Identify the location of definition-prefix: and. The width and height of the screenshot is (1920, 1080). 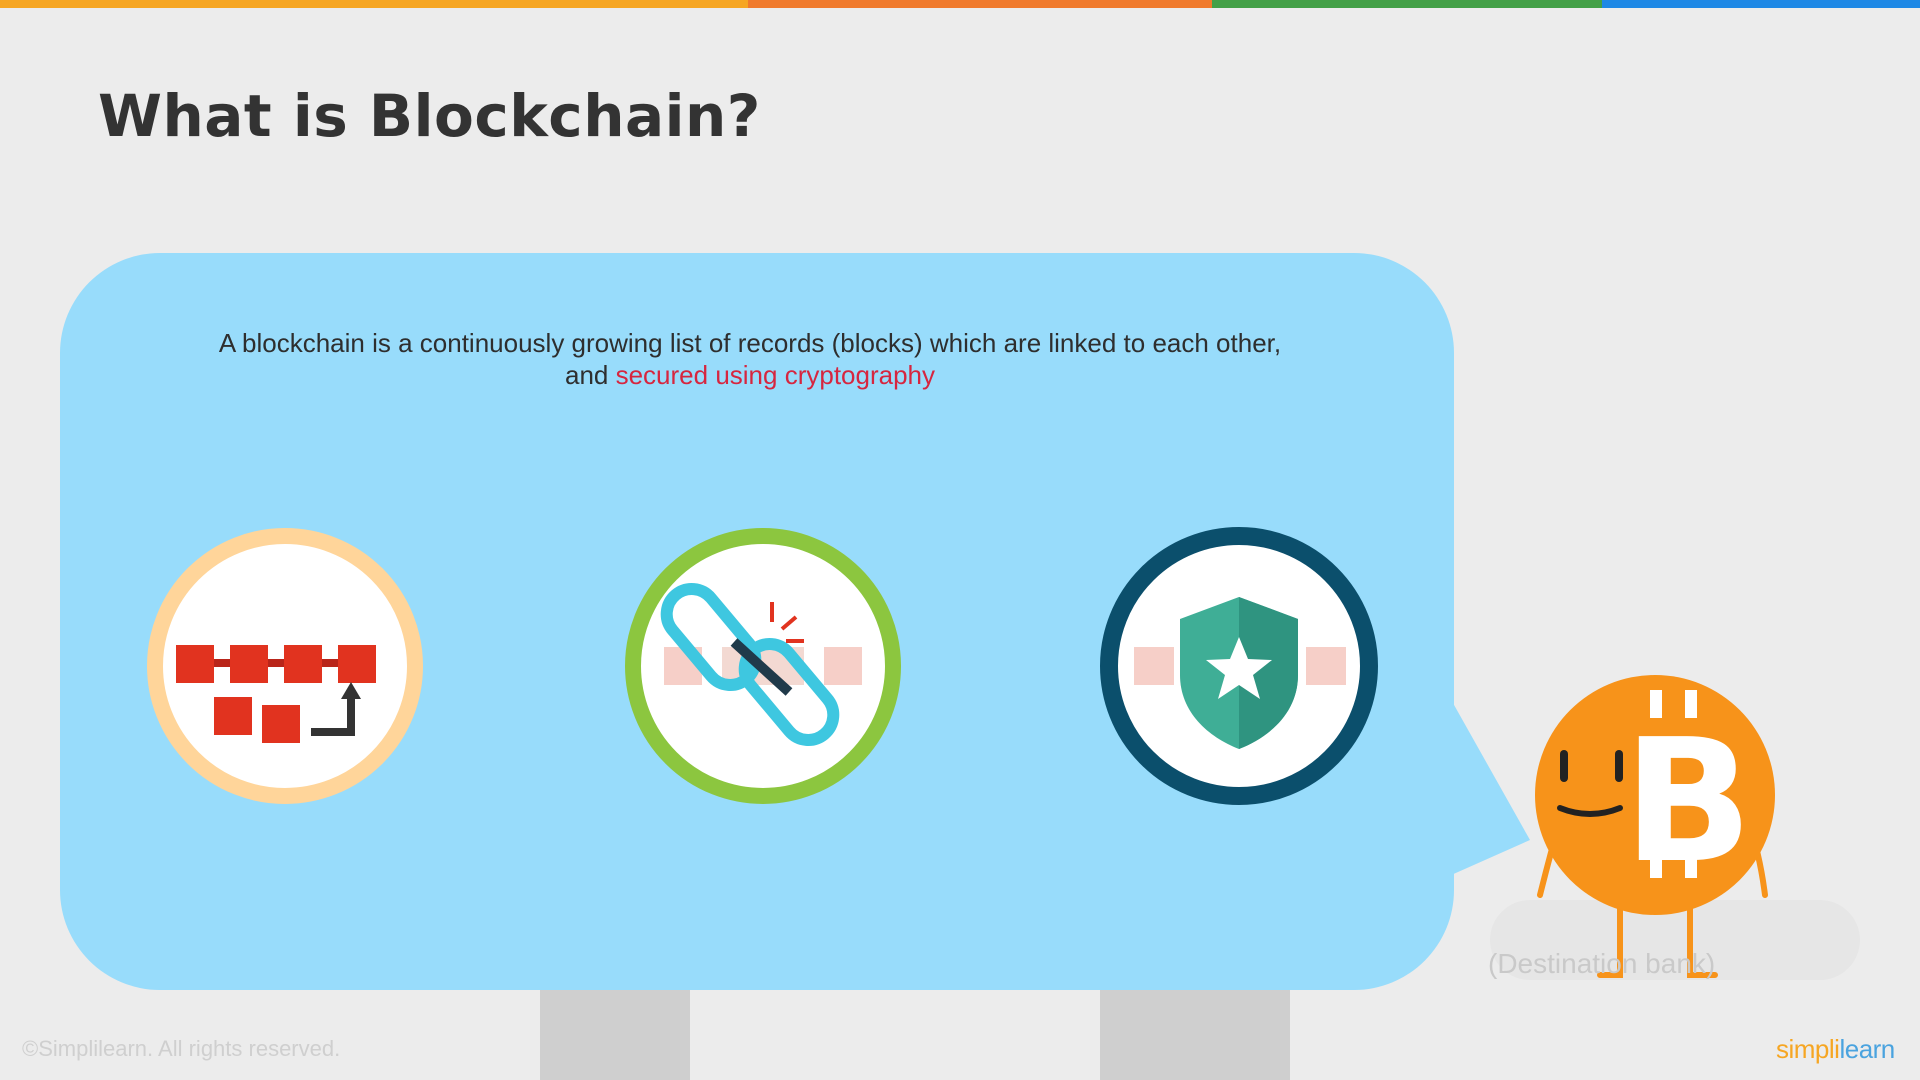
(590, 375).